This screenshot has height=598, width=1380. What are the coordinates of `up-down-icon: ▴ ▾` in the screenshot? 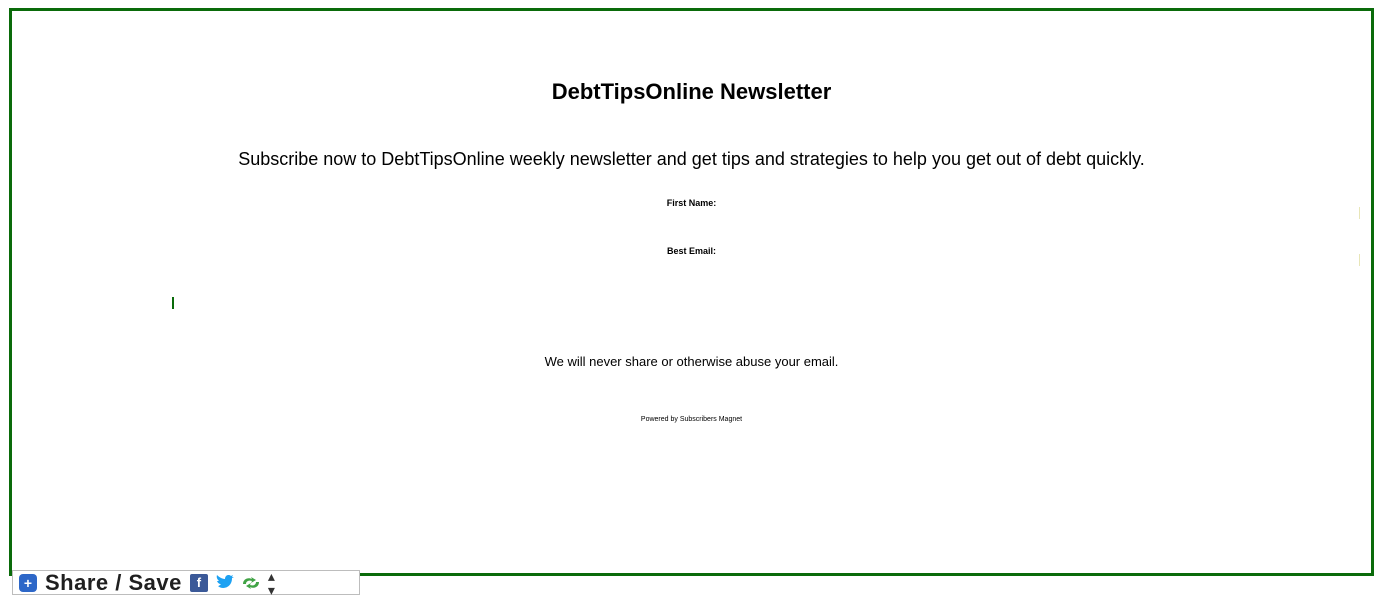 It's located at (271, 583).